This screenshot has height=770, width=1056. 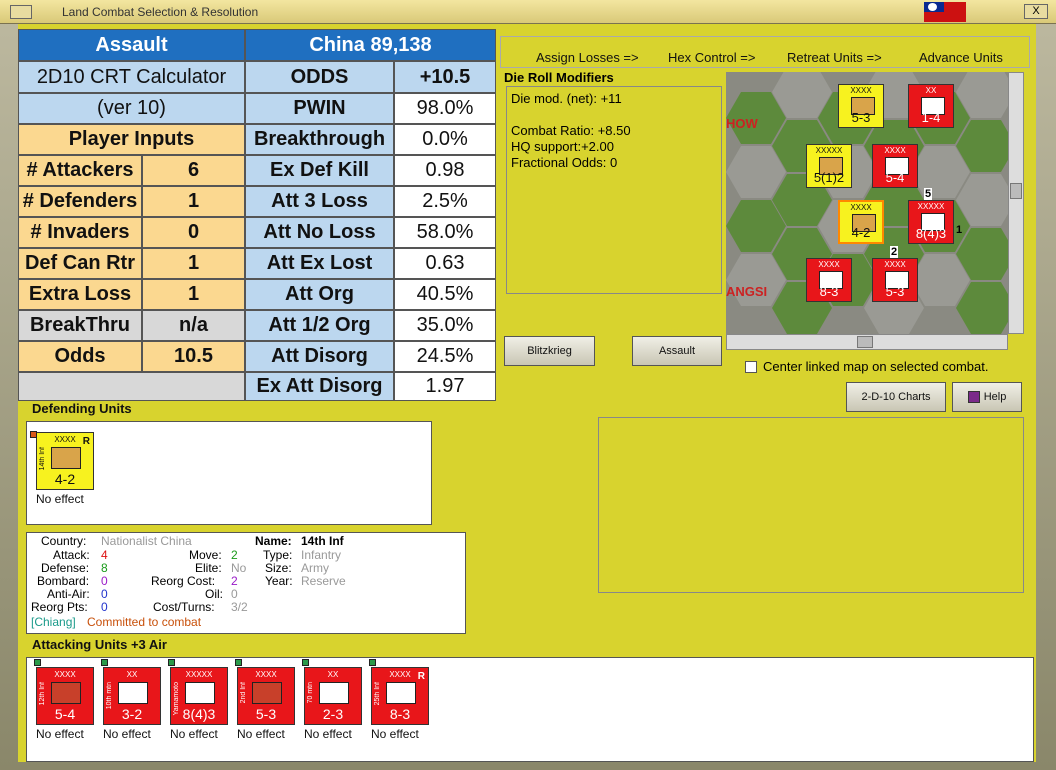 What do you see at coordinates (811, 505) in the screenshot?
I see `result-display-panel` at bounding box center [811, 505].